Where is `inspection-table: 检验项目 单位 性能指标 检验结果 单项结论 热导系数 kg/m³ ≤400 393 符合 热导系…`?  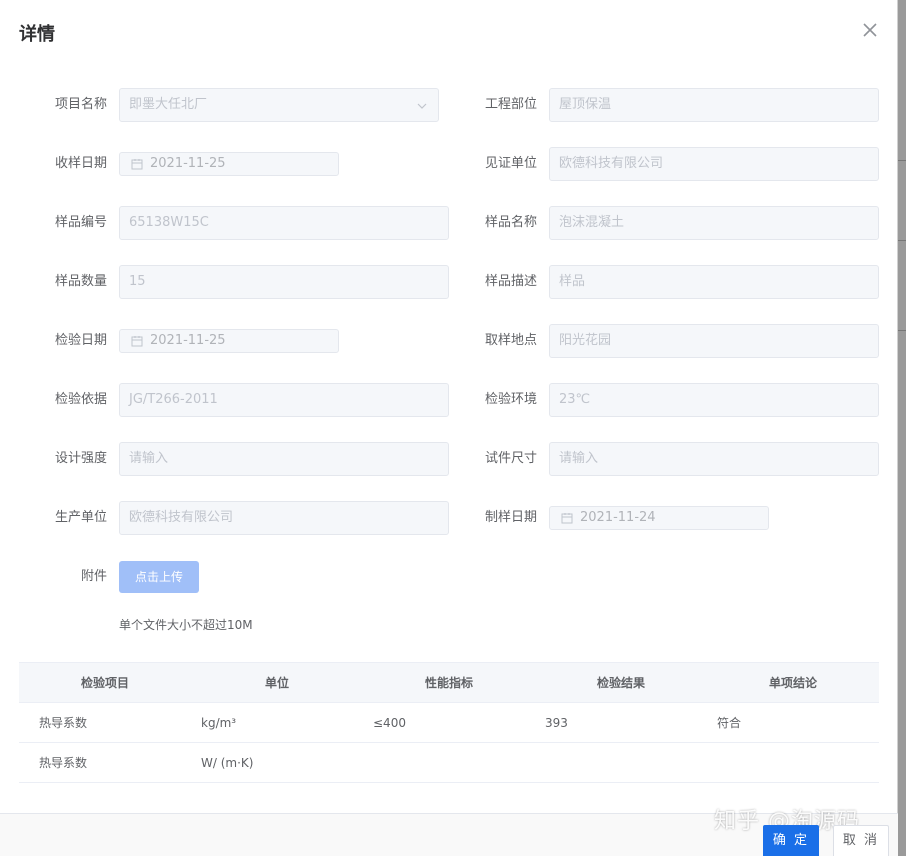
inspection-table: 检验项目 单位 性能指标 检验结果 单项结论 热导系数 kg/m³ ≤400 393 符合 热导系… is located at coordinates (449, 722).